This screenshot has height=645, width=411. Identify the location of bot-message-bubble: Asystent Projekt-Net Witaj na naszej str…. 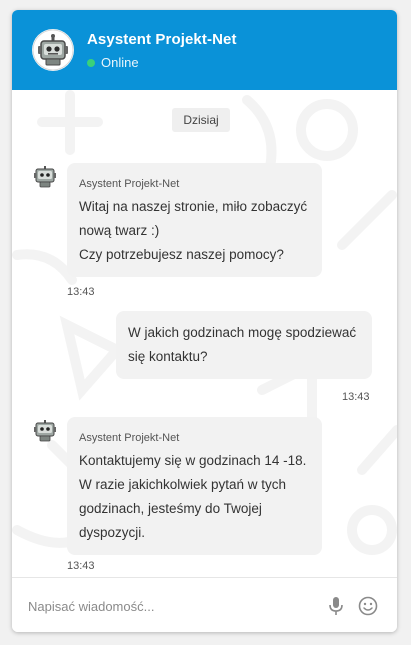
(194, 220).